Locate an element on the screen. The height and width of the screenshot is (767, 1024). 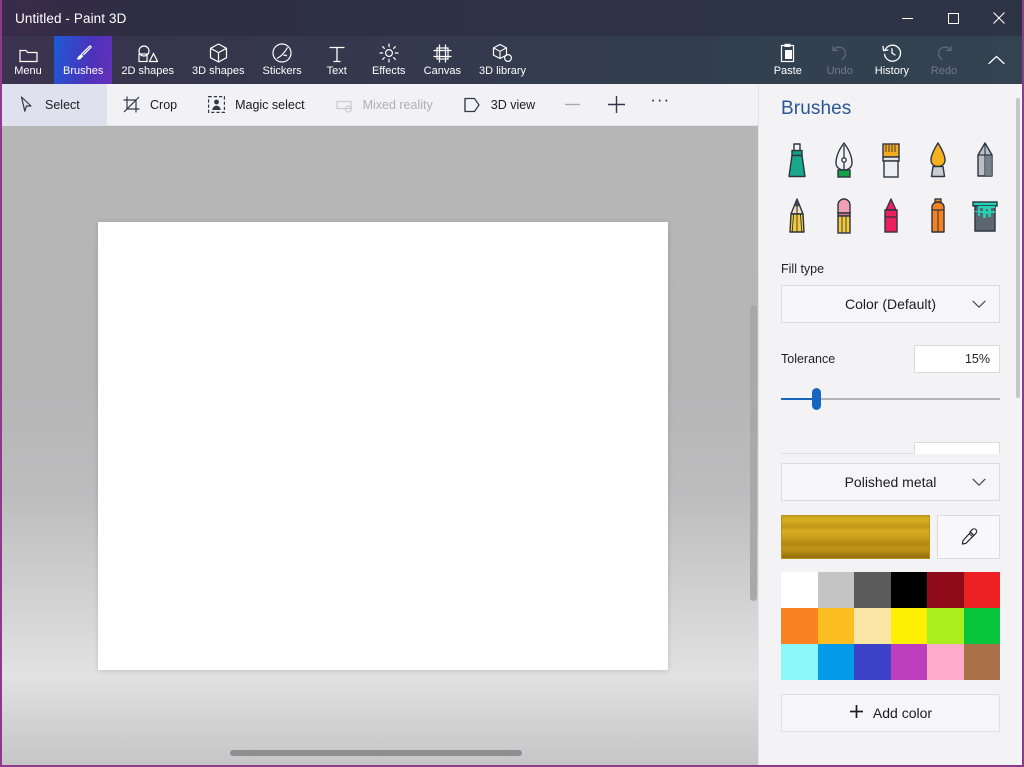
brush-icon is located at coordinates (83, 52).